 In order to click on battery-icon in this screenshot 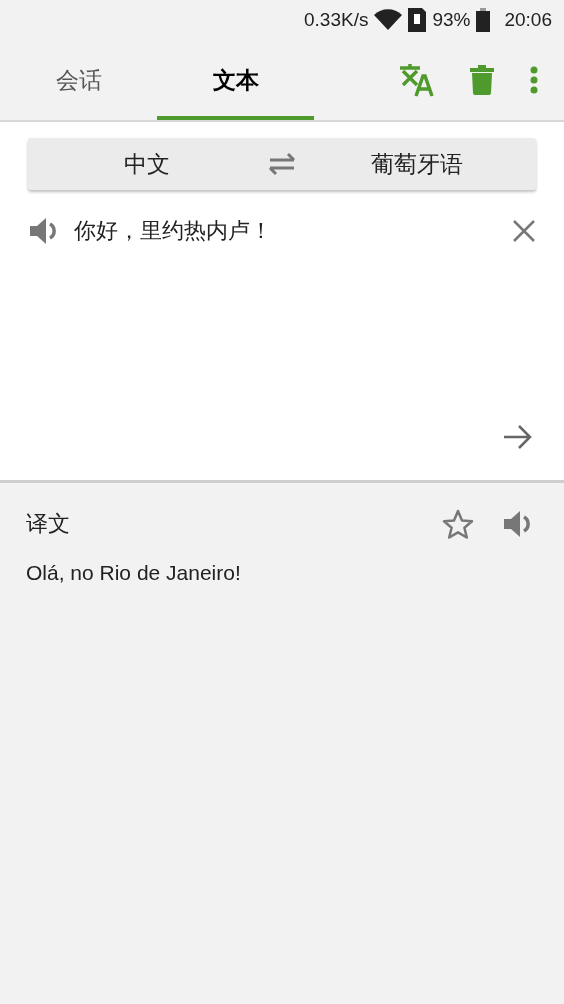, I will do `click(483, 20)`.